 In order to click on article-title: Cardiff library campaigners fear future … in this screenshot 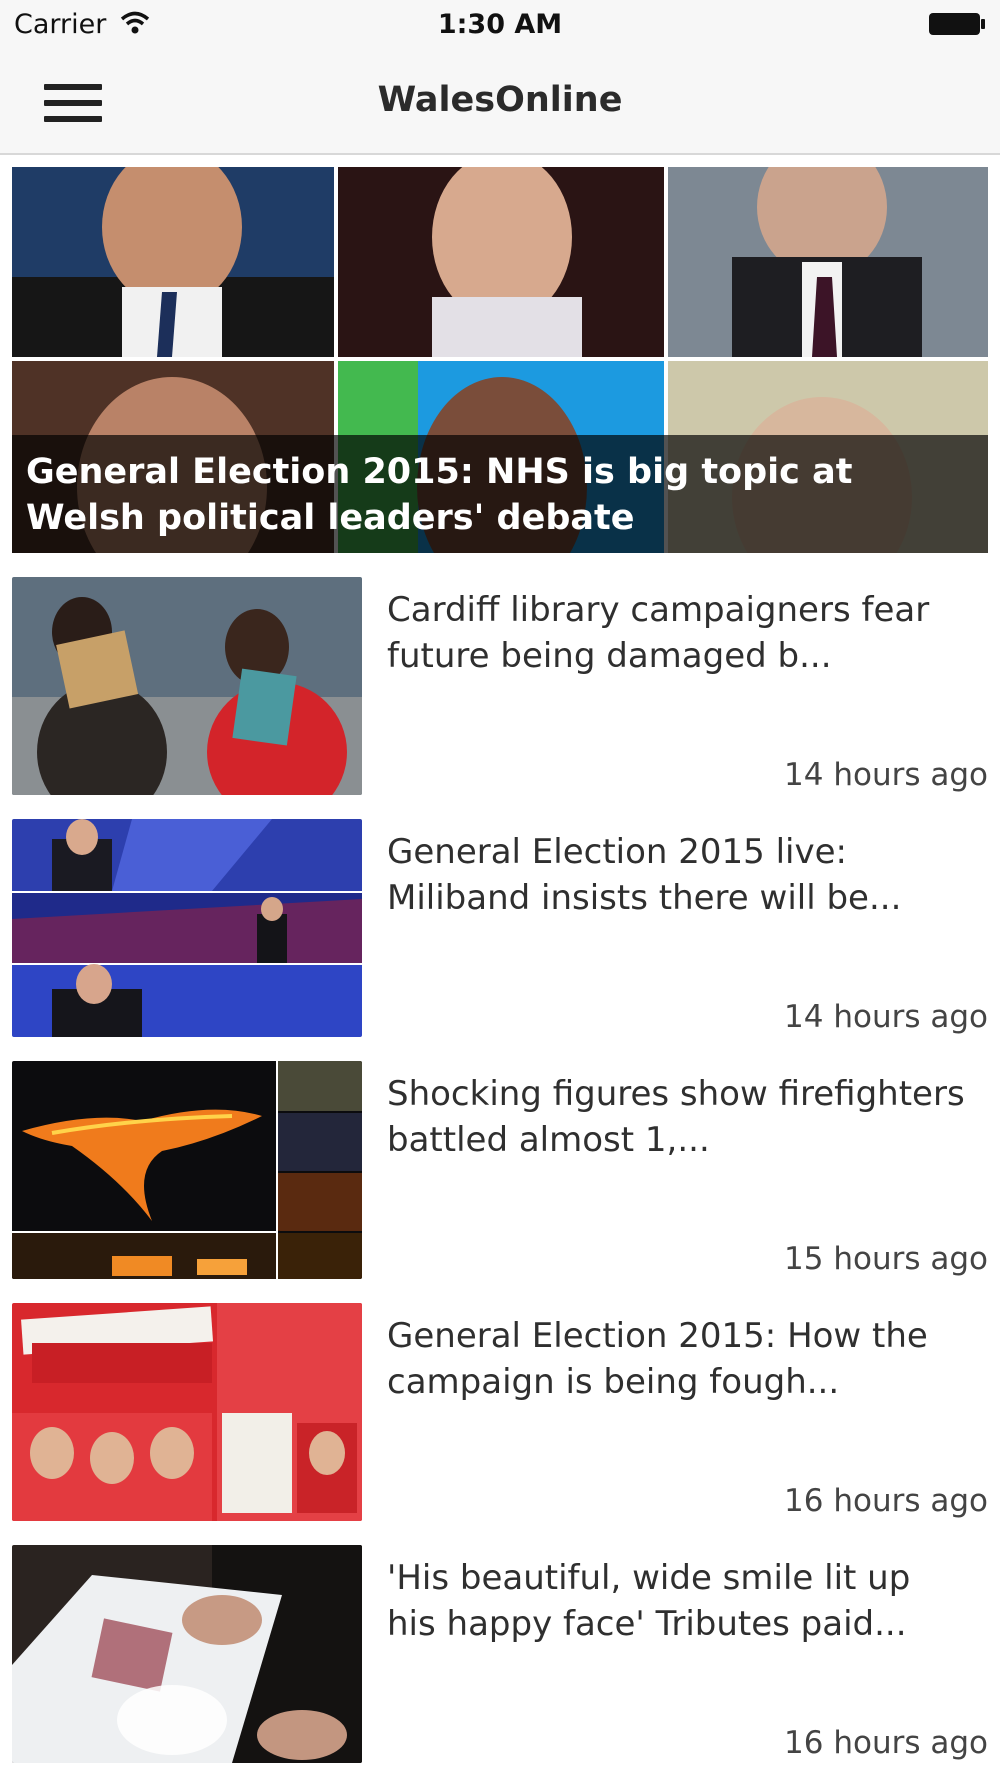, I will do `click(658, 633)`.